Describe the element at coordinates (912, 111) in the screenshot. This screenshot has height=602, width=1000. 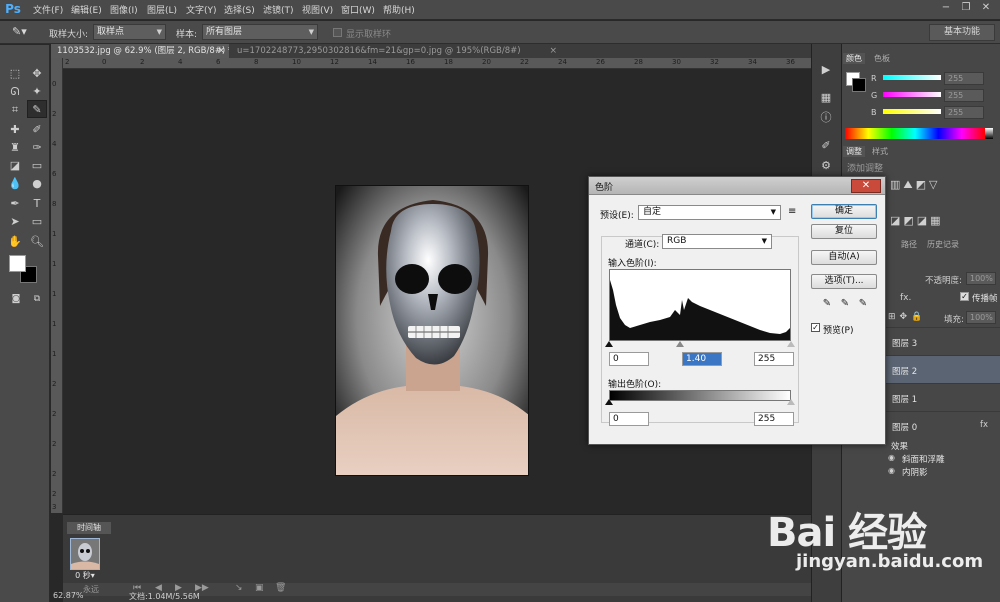
I see `channel-b-slider` at that location.